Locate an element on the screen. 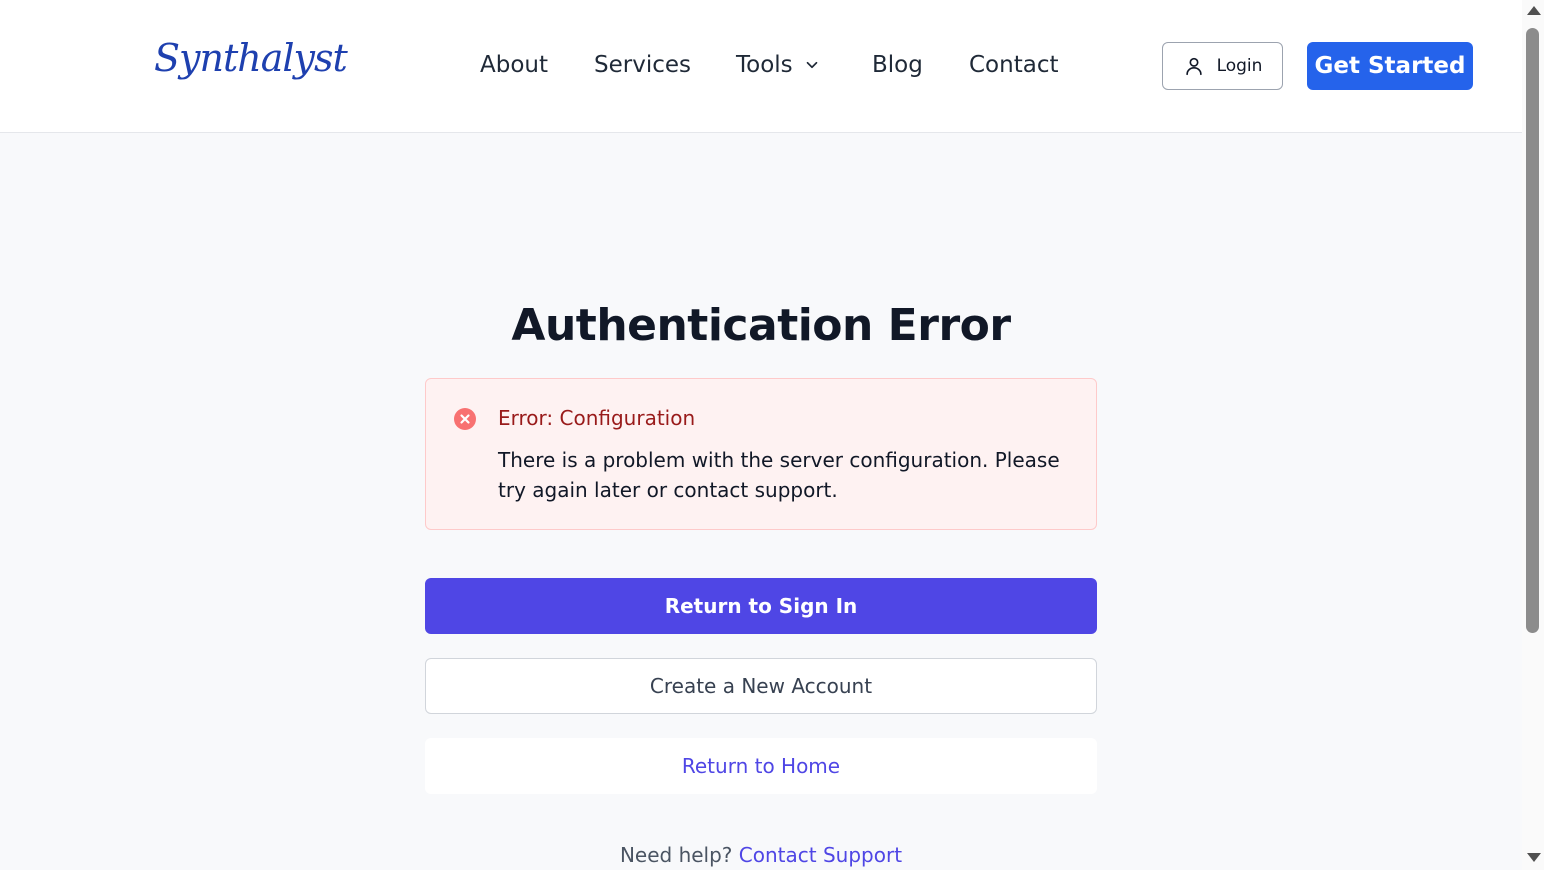 This screenshot has width=1544, height=870. contact-support-link: Contact Support is located at coordinates (820, 855).